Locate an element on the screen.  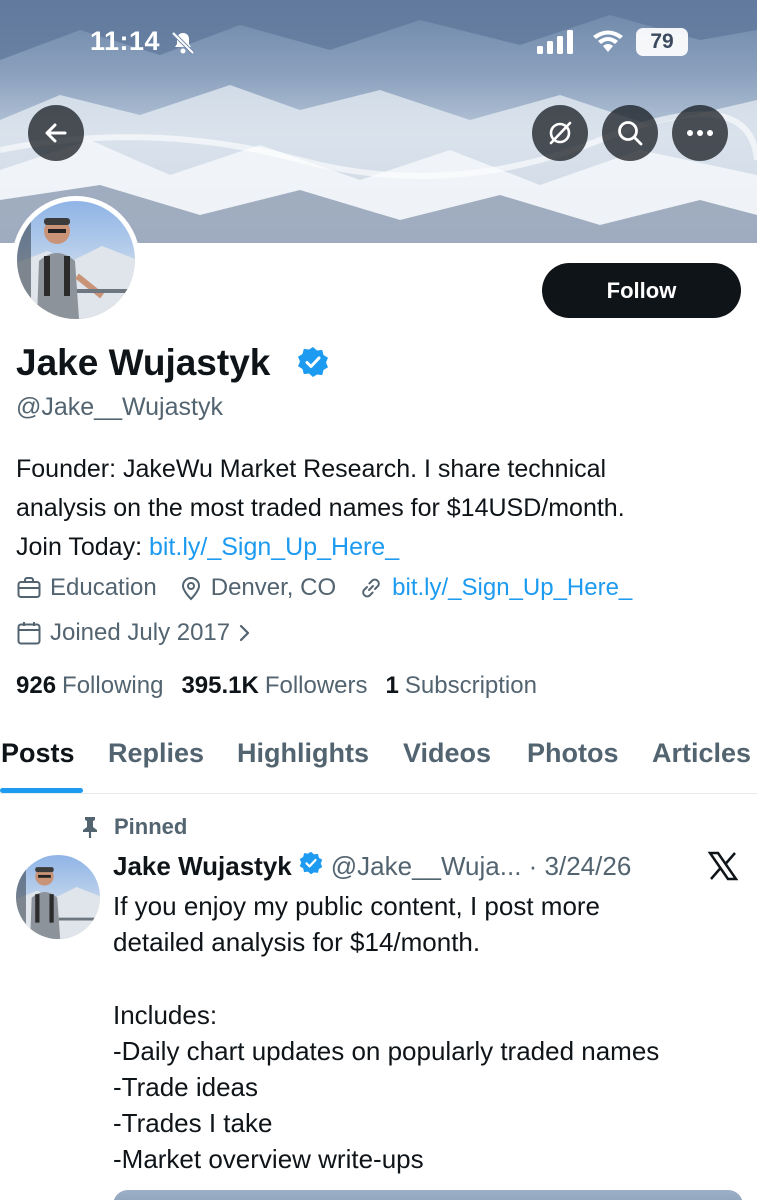
tab-replies: Replies is located at coordinates (156, 753).